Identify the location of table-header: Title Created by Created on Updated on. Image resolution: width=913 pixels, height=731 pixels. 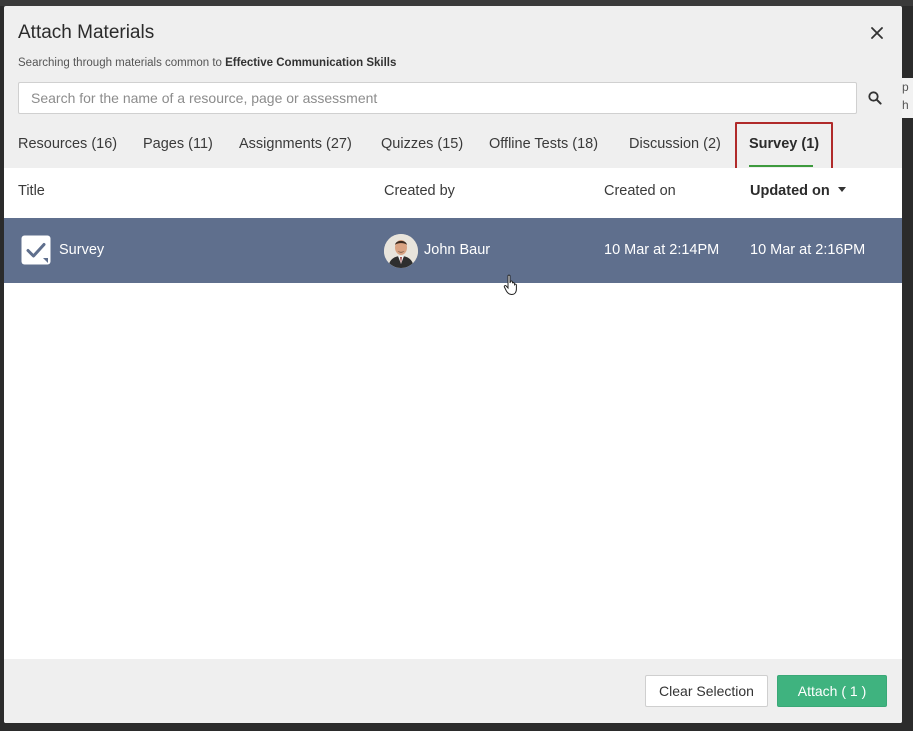
(453, 193).